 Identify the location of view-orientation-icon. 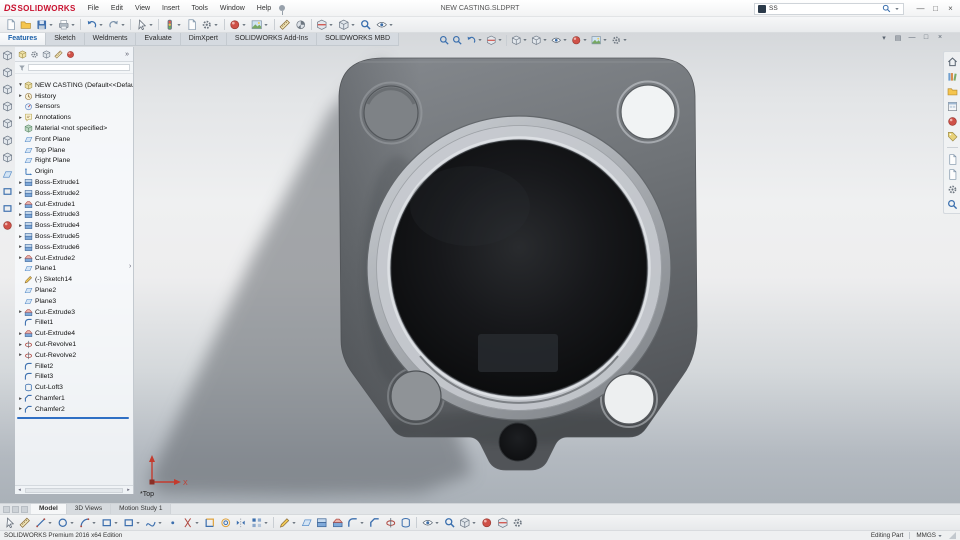
(519, 40).